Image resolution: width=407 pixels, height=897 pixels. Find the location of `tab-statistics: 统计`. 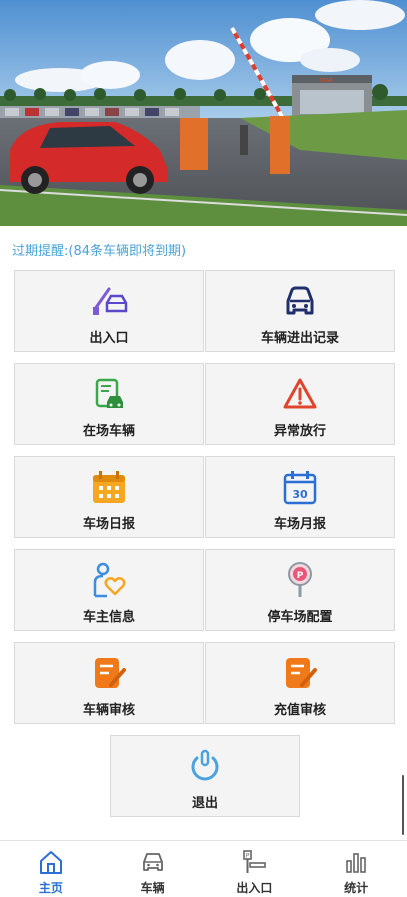

tab-statistics: 统计 is located at coordinates (356, 869).